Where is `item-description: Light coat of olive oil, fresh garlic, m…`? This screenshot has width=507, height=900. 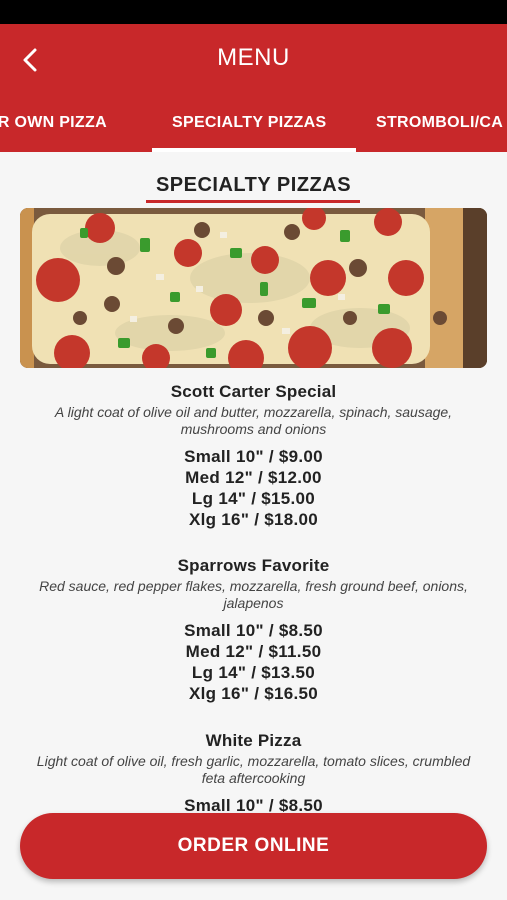
item-description: Light coat of olive oil, fresh garlic, m… is located at coordinates (253, 769).